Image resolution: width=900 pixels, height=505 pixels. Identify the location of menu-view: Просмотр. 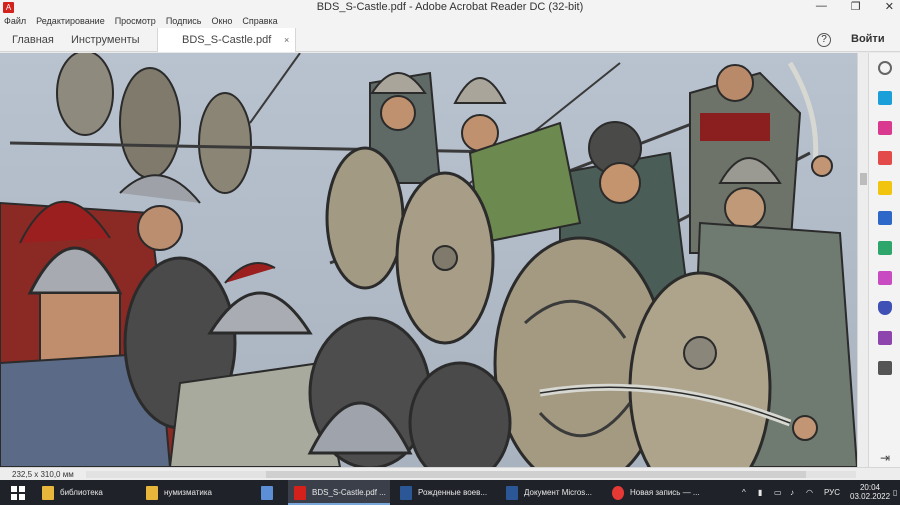
(135, 21).